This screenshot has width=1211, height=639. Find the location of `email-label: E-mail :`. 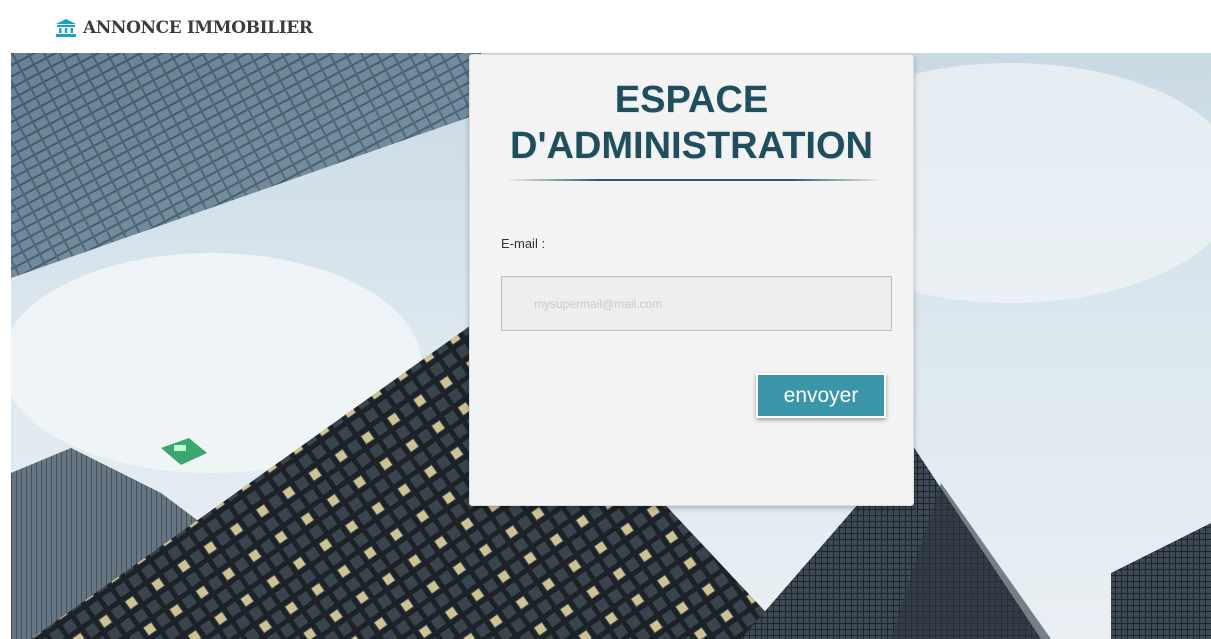

email-label: E-mail : is located at coordinates (523, 243).